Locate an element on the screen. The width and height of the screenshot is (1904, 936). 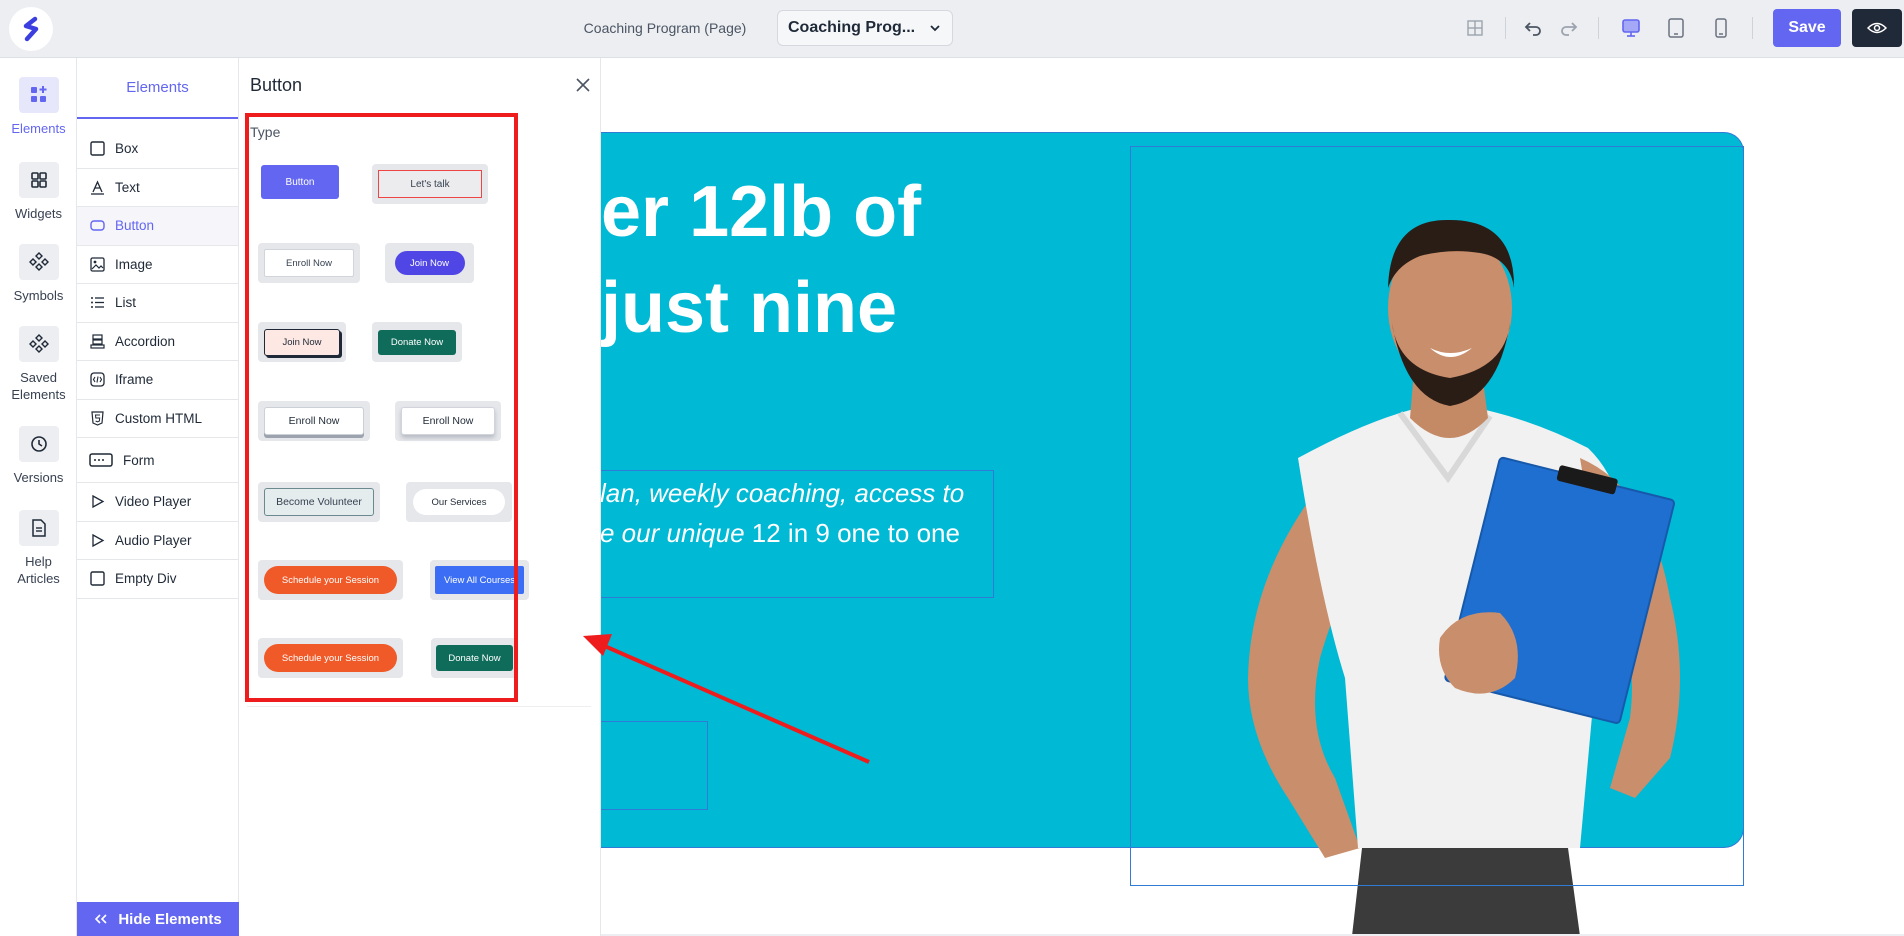
layout-grid-icon is located at coordinates (1475, 28).